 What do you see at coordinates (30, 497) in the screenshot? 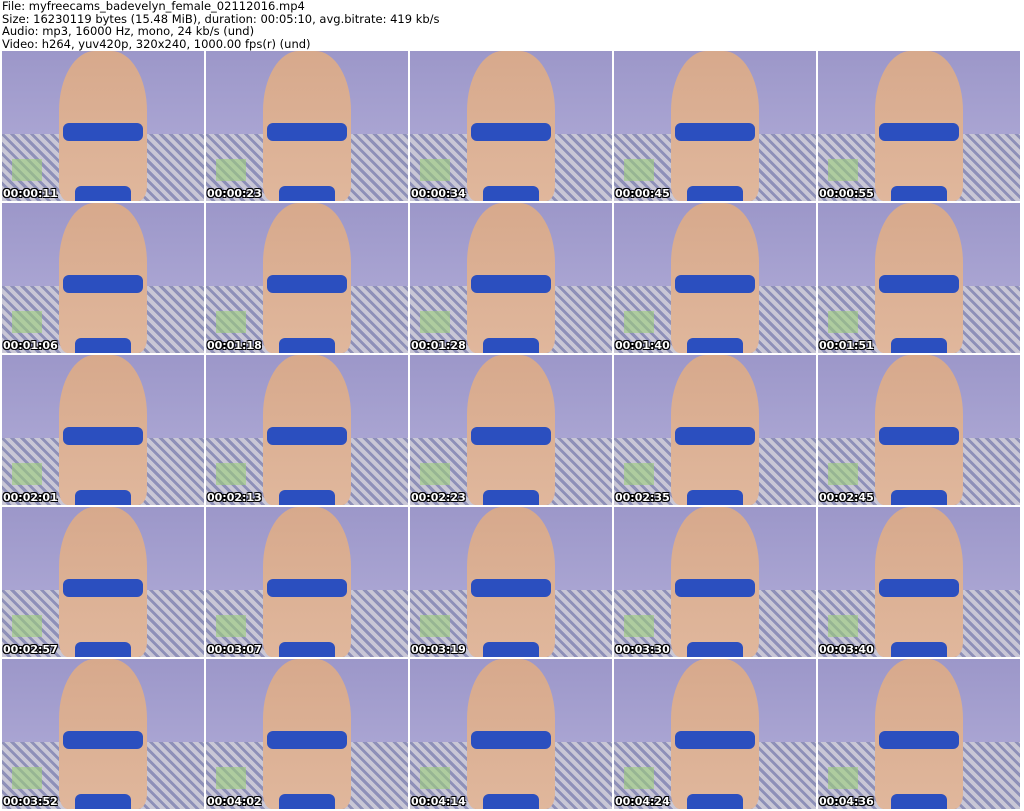
I see `timestamp: 00:02:01` at bounding box center [30, 497].